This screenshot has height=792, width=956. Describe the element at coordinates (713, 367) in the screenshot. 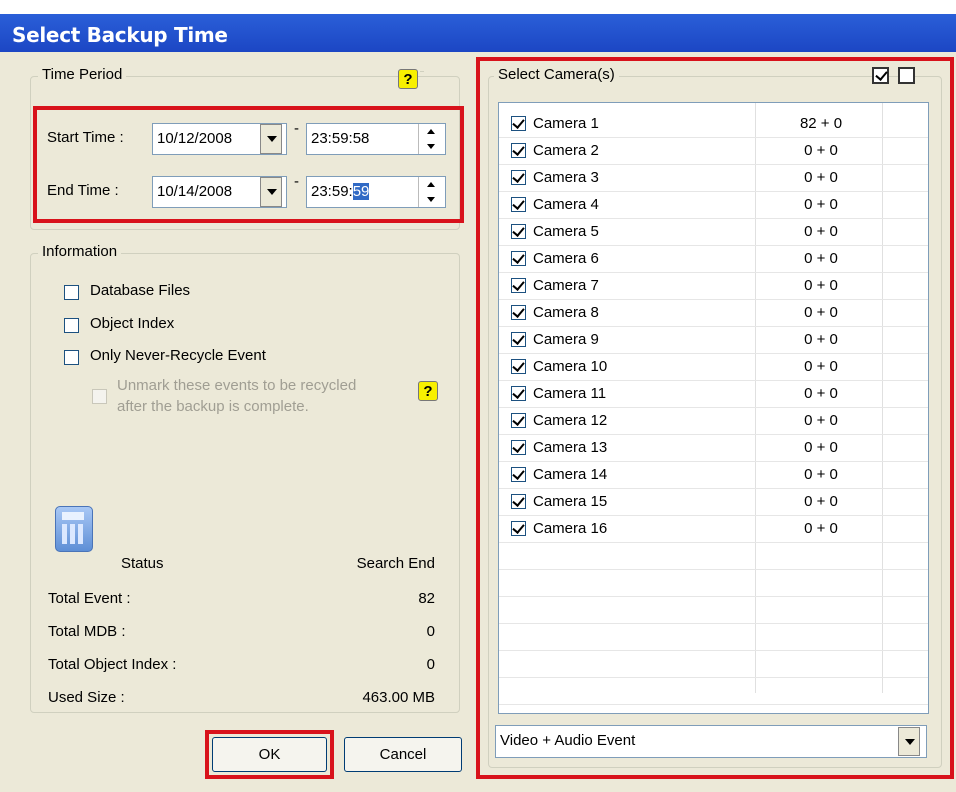

I see `table-row: Camera 10 0 + 0` at that location.